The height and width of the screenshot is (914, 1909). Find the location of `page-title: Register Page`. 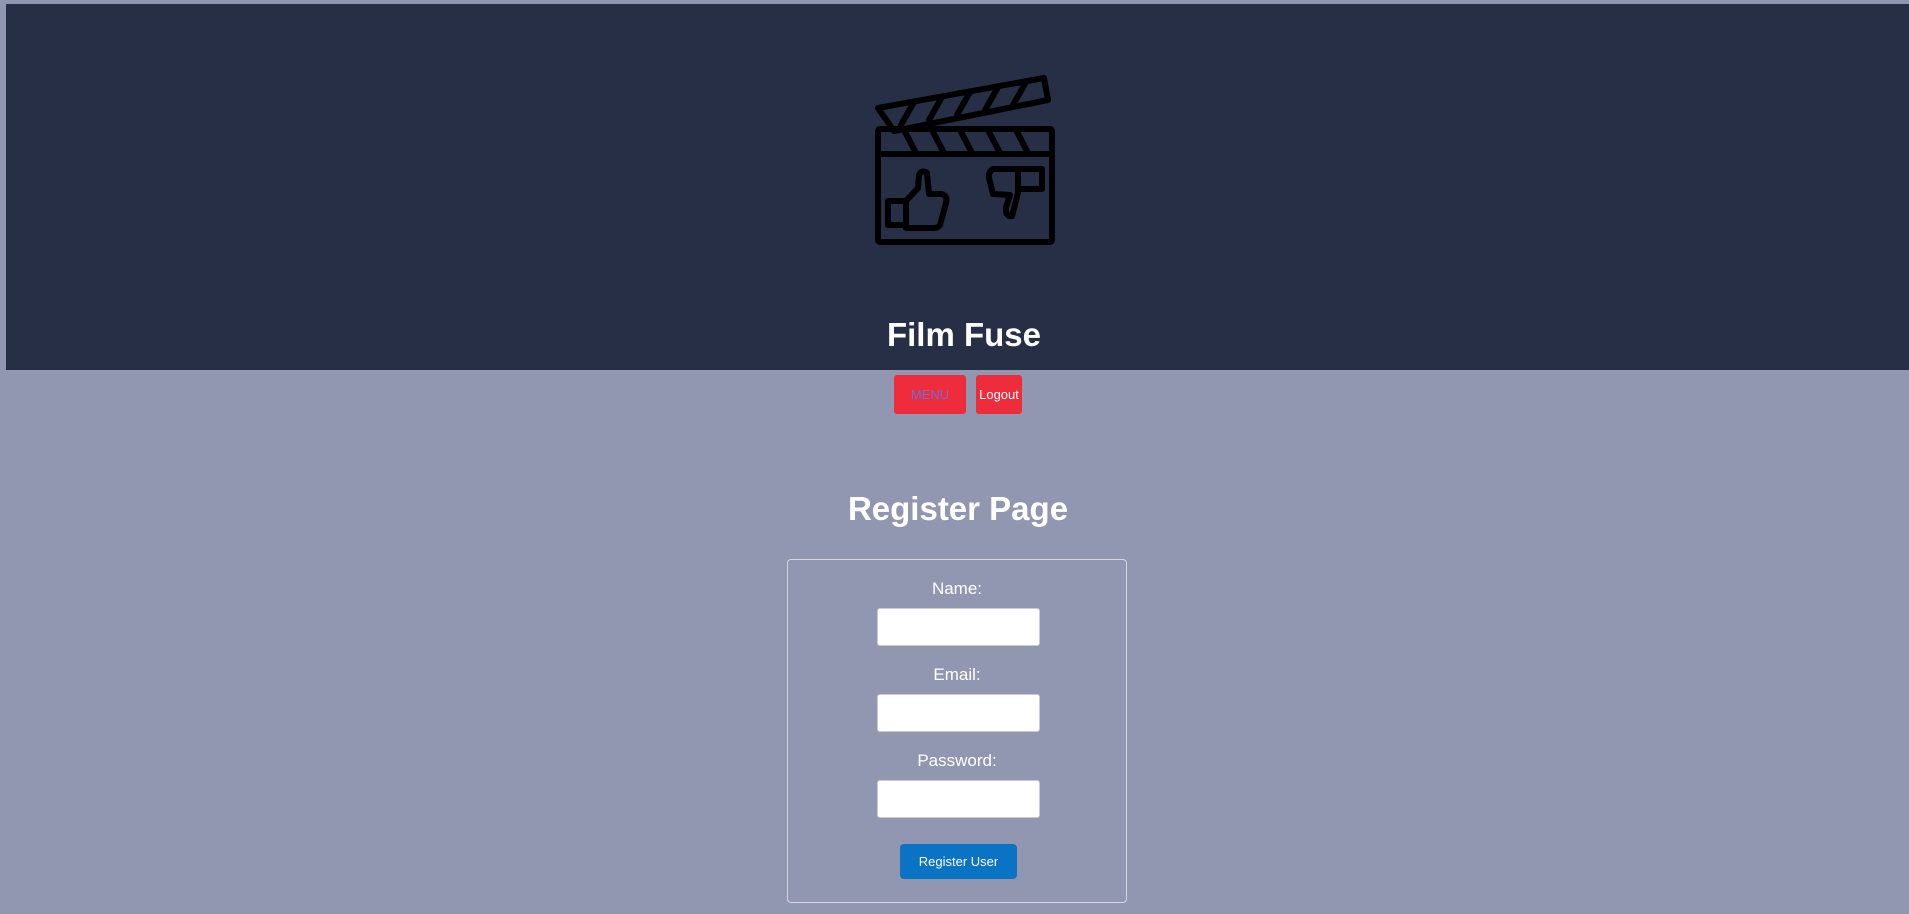

page-title: Register Page is located at coordinates (958, 508).